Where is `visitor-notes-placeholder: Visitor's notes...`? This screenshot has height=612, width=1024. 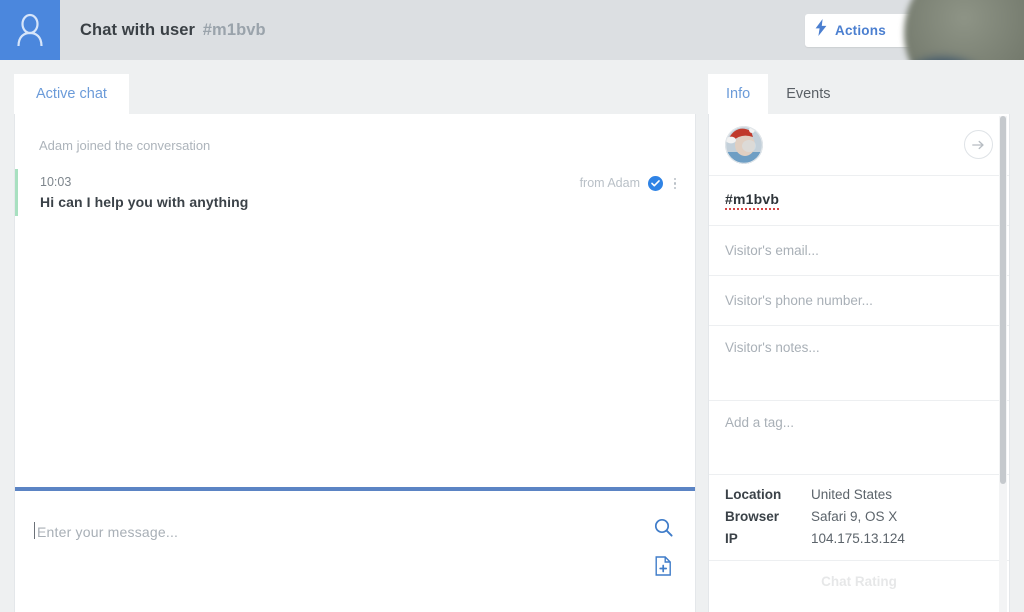
visitor-notes-placeholder: Visitor's notes... is located at coordinates (772, 347).